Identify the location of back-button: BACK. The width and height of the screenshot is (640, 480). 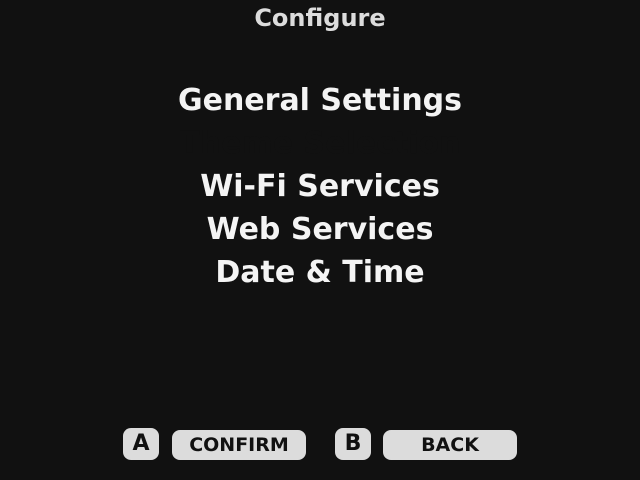
(450, 445).